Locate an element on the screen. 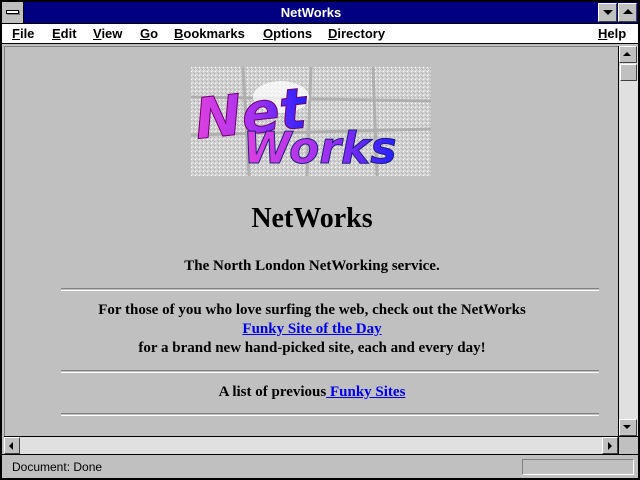 The image size is (640, 480). scroll-up-button is located at coordinates (628, 54).